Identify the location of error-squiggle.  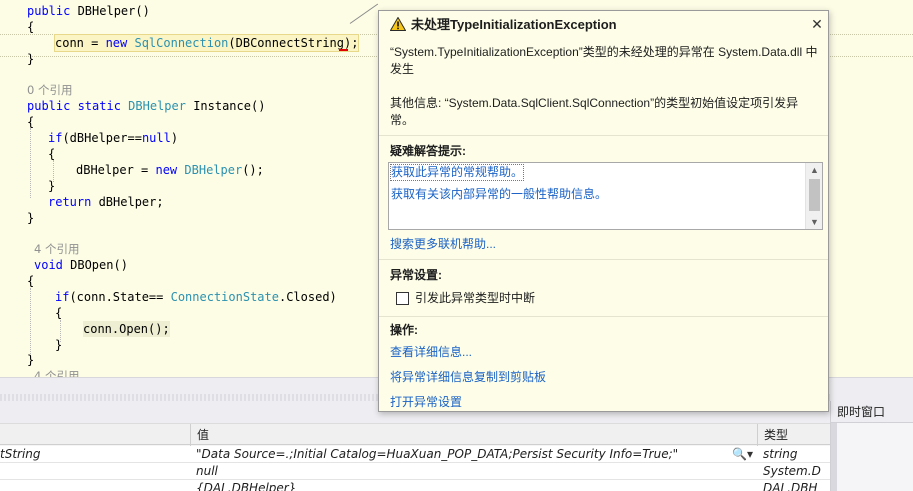
(343, 49).